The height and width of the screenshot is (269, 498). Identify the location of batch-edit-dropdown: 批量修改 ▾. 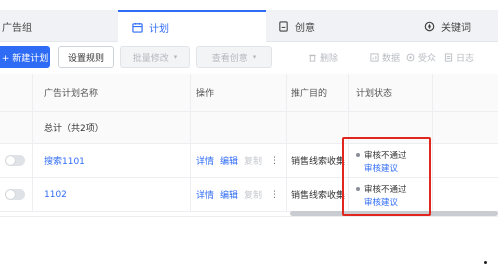
(155, 57).